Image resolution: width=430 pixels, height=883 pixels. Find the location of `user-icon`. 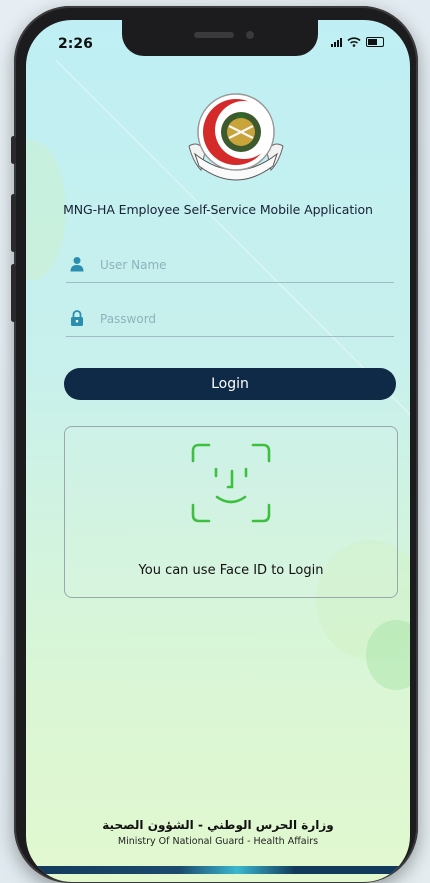

user-icon is located at coordinates (77, 264).